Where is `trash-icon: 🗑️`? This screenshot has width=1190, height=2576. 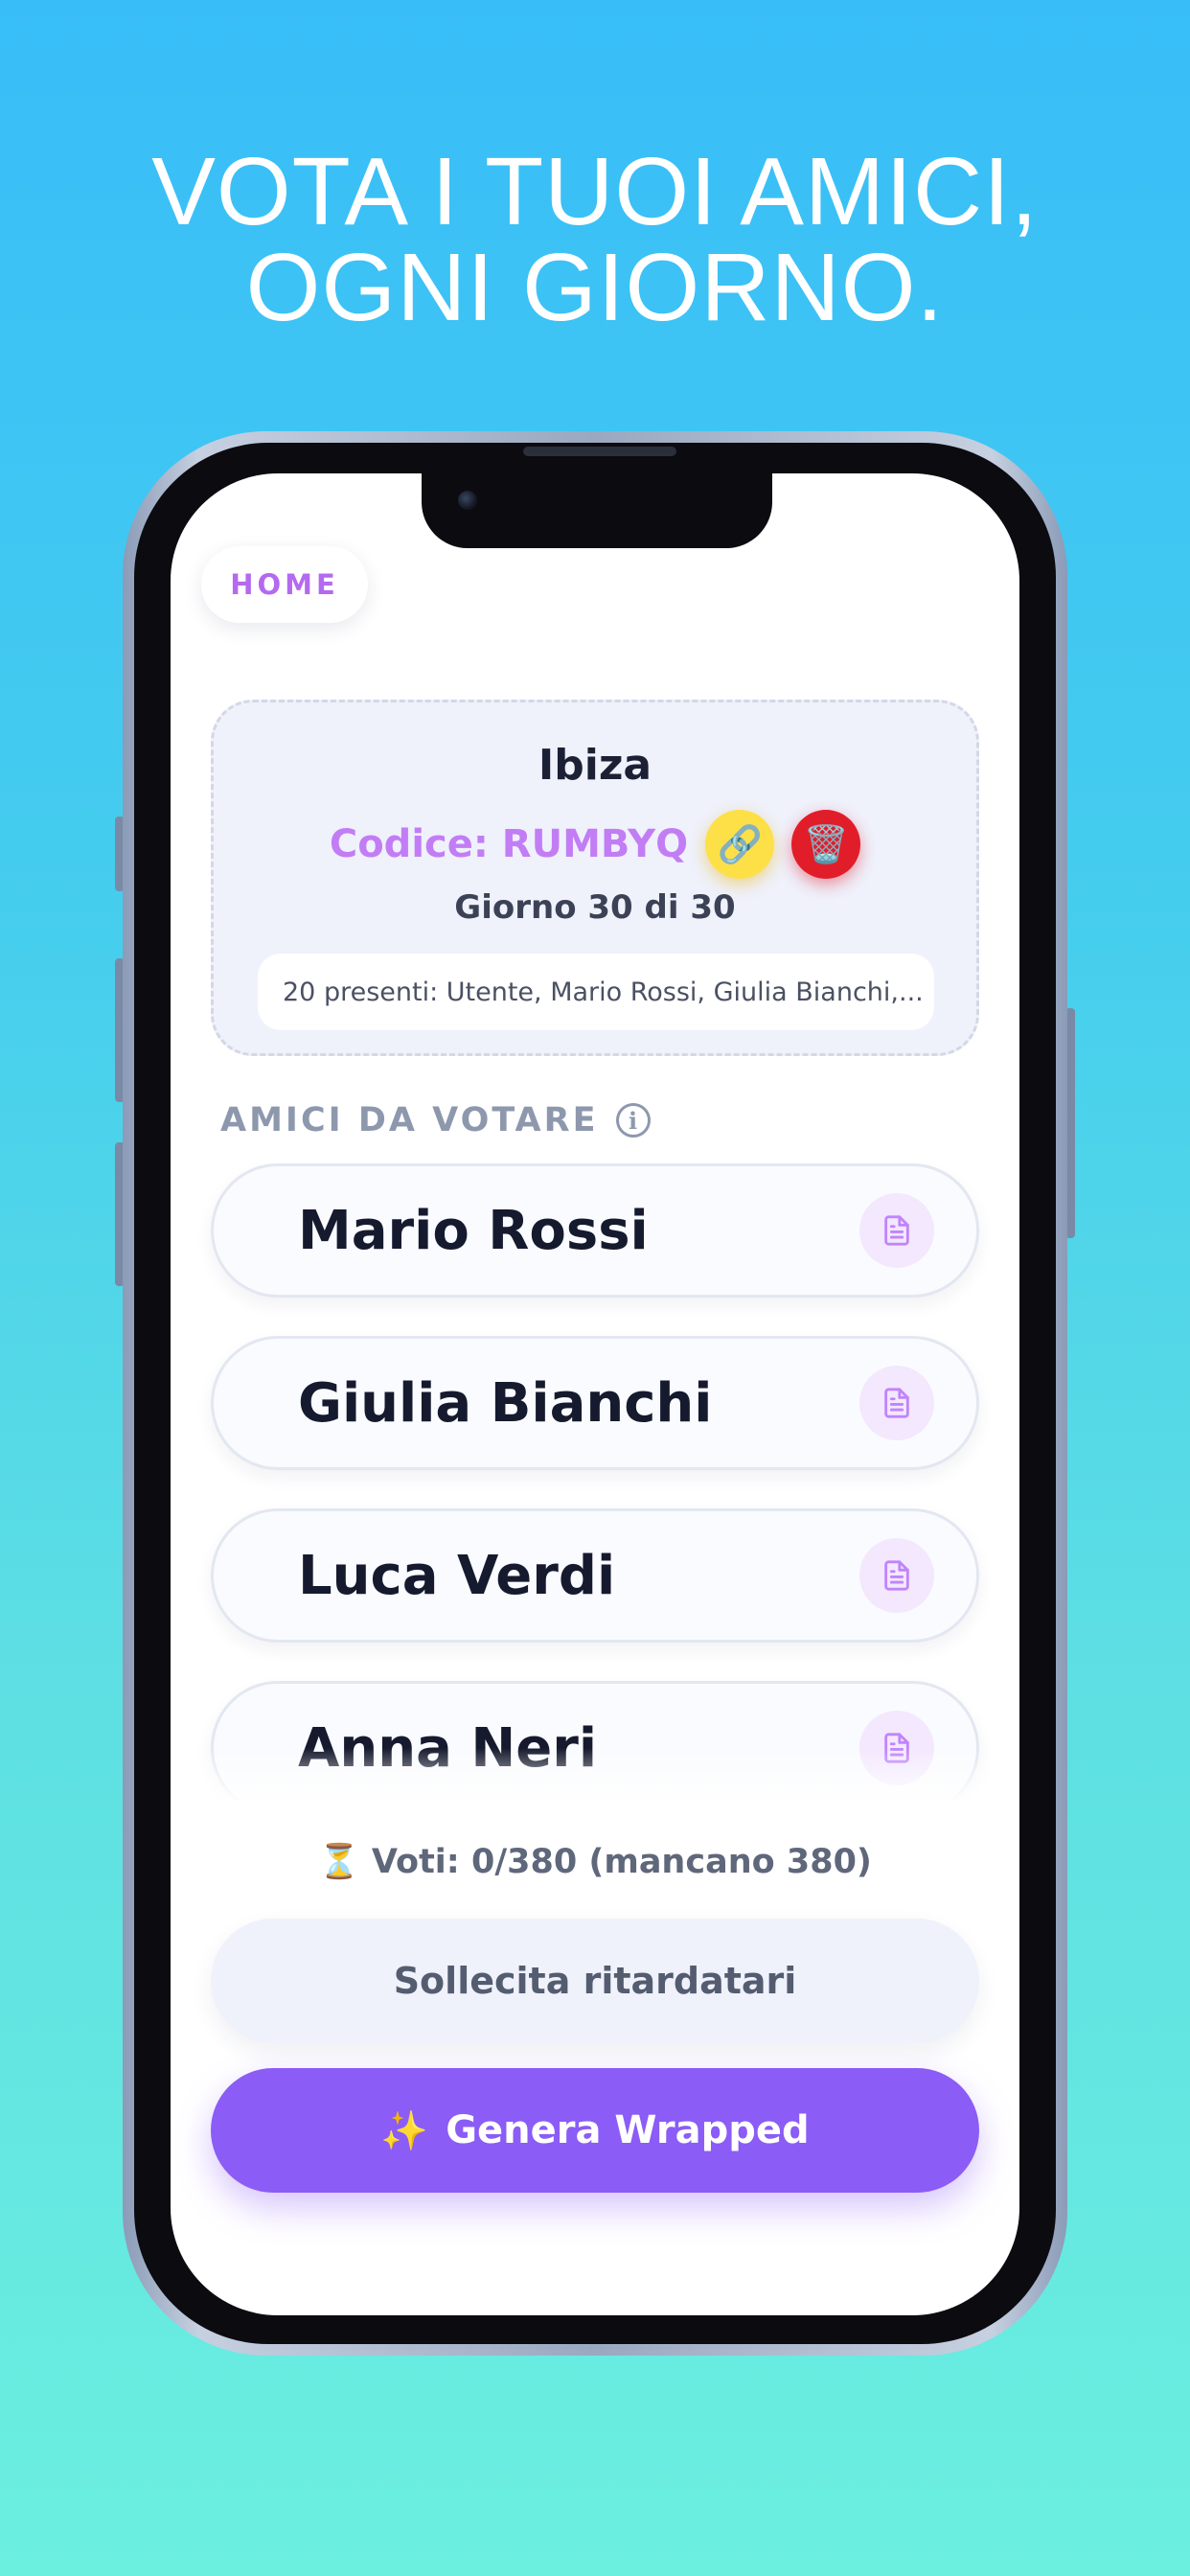
trash-icon: 🗑️ is located at coordinates (826, 843).